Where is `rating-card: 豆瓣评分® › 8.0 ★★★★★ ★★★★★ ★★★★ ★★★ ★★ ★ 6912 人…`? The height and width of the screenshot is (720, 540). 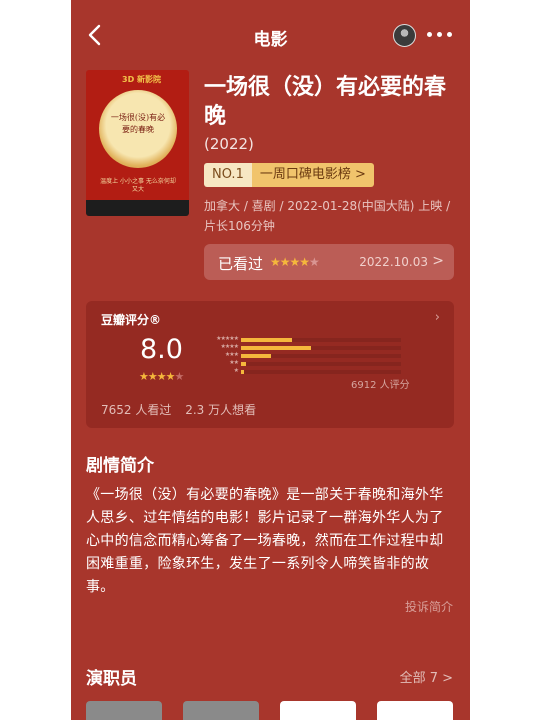
rating-card: 豆瓣评分® › 8.0 ★★★★★ ★★★★★ ★★★★ ★★★ ★★ ★ 6912 人… is located at coordinates (270, 364).